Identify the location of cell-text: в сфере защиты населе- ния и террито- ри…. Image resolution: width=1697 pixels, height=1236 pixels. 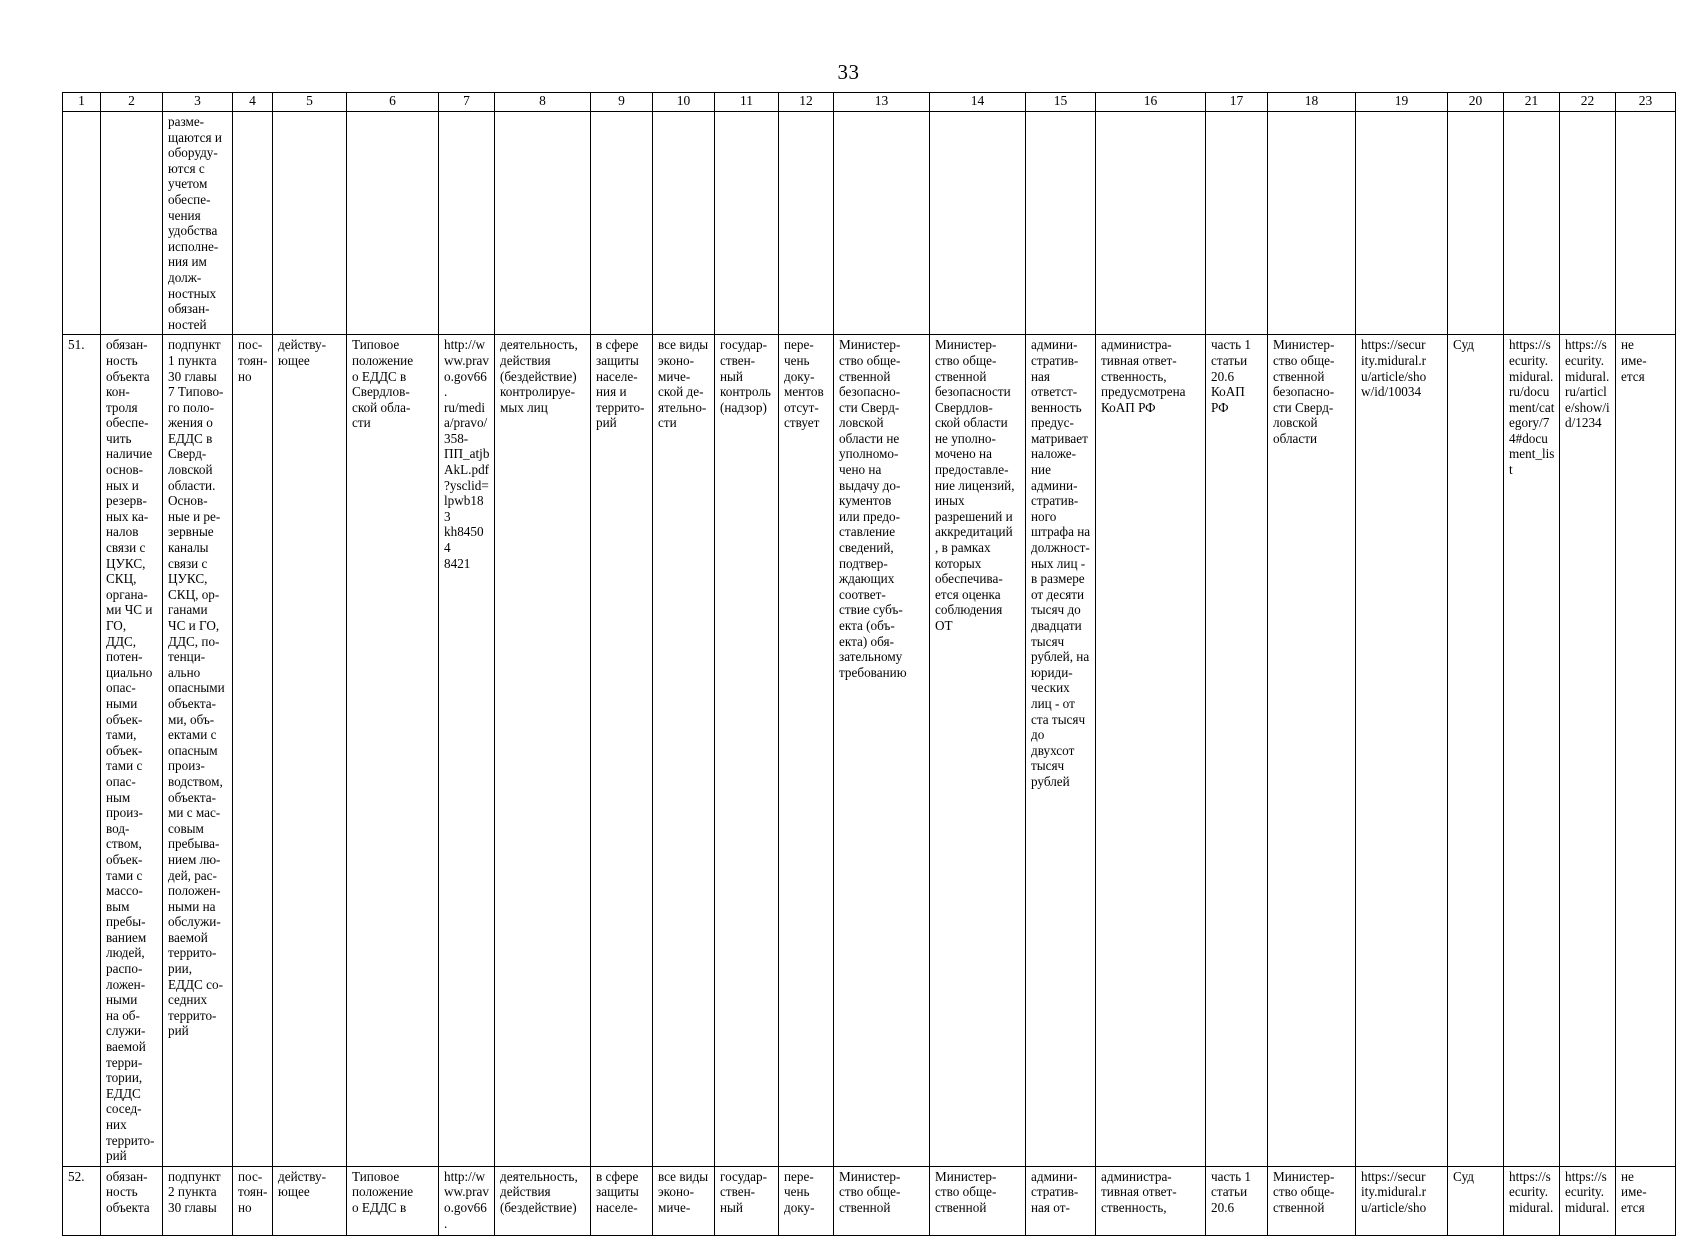
(620, 384).